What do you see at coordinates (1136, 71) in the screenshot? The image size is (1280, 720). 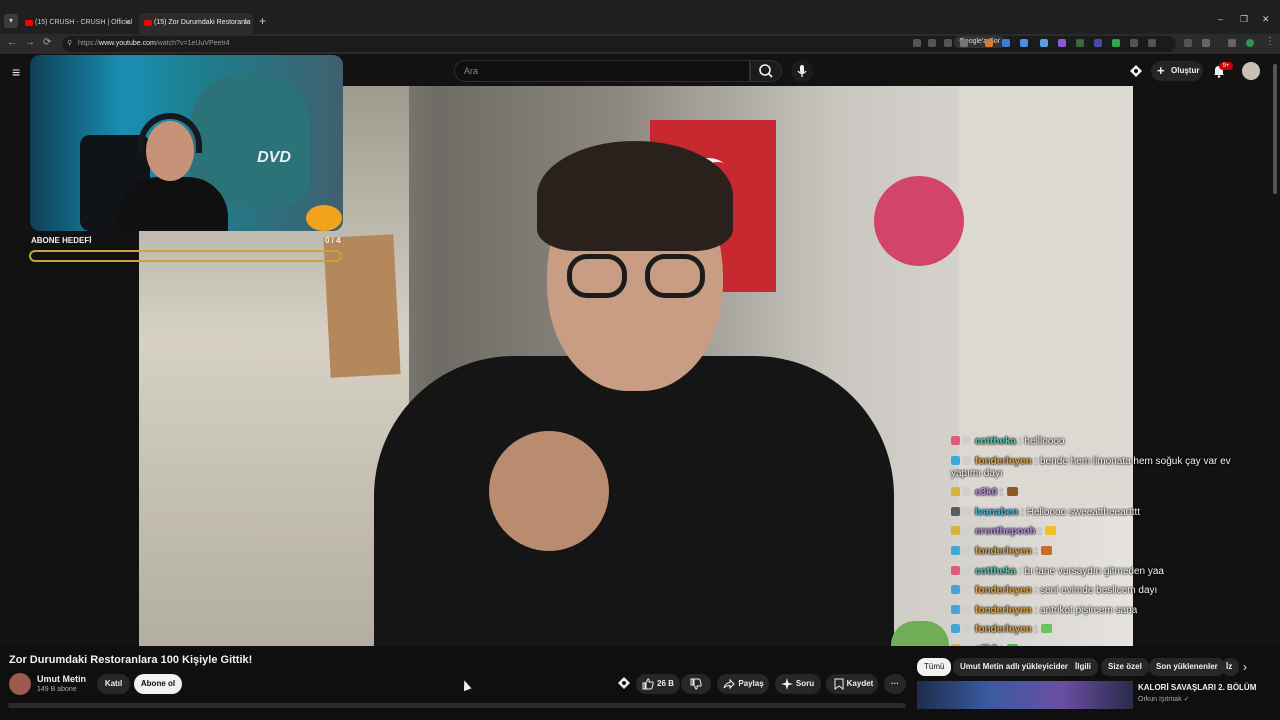 I see `premium-gift-icon` at bounding box center [1136, 71].